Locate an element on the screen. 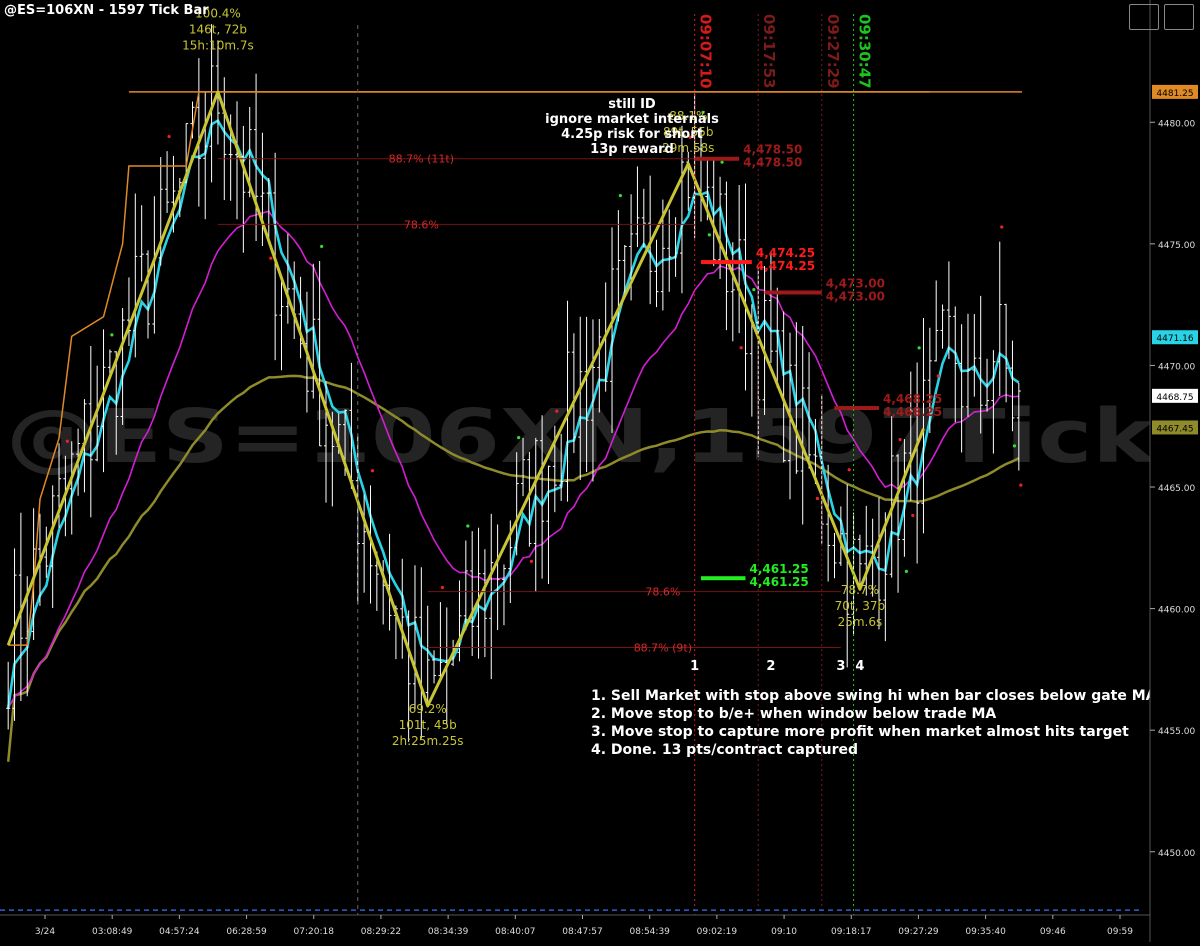 The height and width of the screenshot is (946, 1200). zigzag-label: 25m.6s is located at coordinates (860, 622).